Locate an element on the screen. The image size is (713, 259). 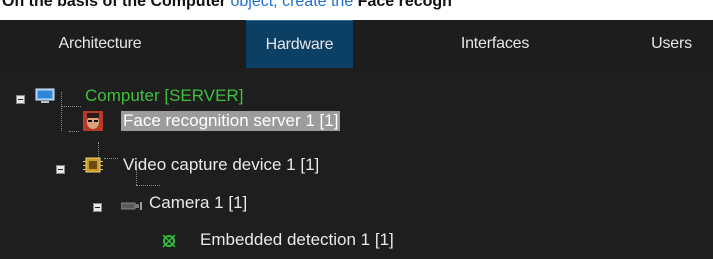
tab-hardware-label: Hardware is located at coordinates (299, 44).